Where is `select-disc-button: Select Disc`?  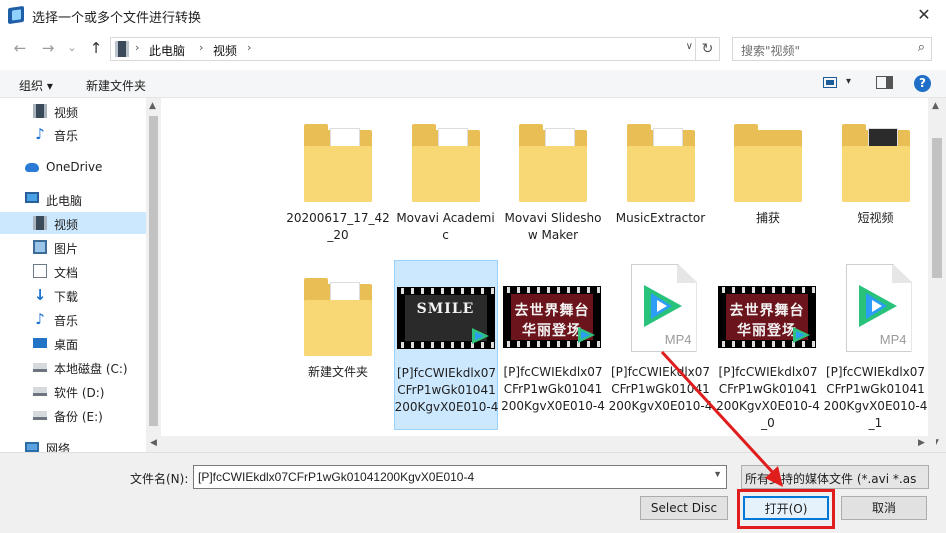
select-disc-button: Select Disc is located at coordinates (684, 508).